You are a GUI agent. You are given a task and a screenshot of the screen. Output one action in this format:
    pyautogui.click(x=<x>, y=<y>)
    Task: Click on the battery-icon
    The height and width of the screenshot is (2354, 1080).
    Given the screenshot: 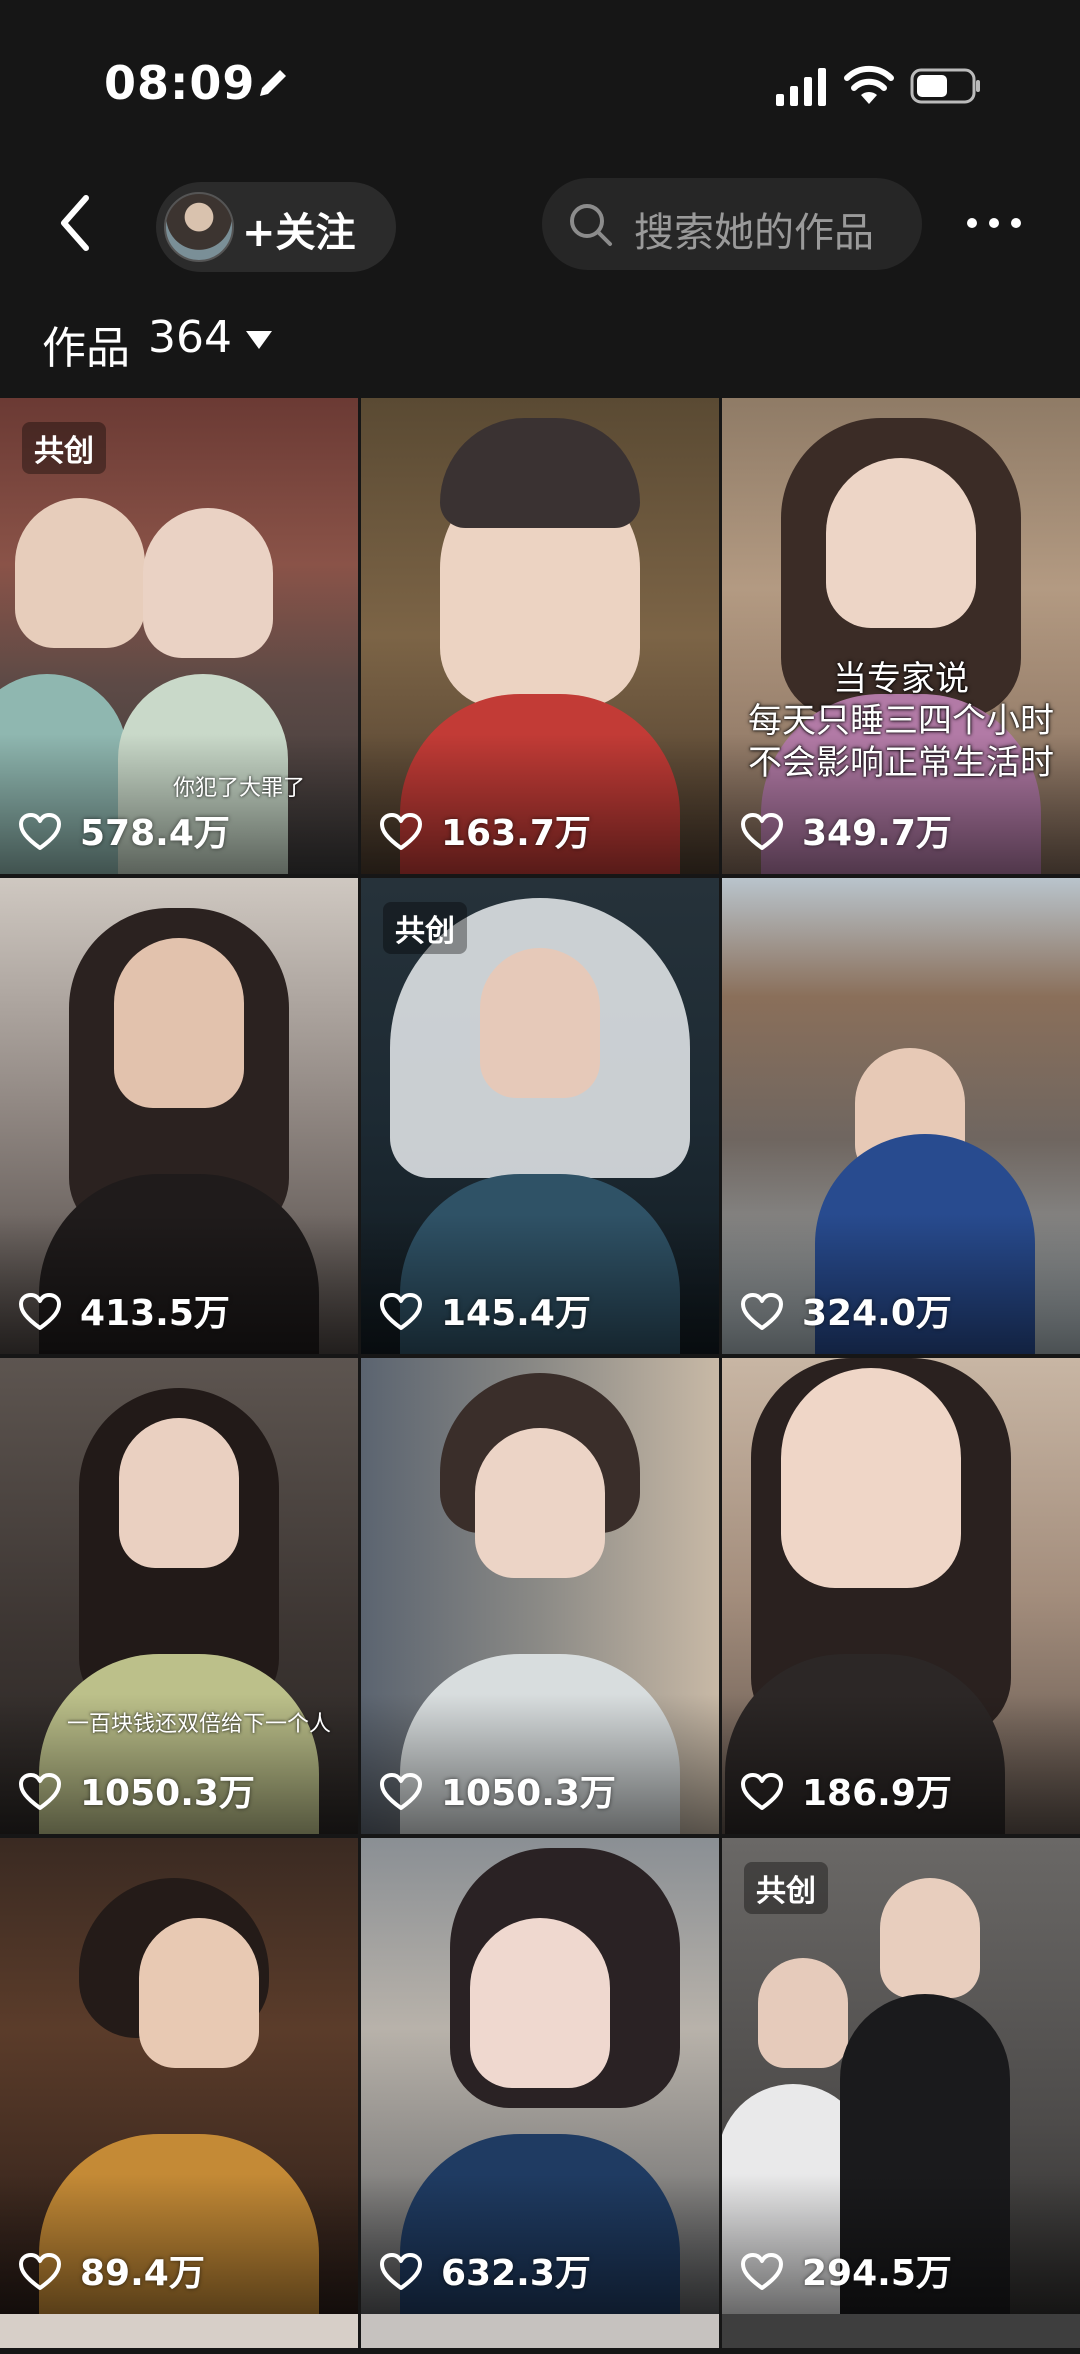 What is the action you would take?
    pyautogui.click(x=945, y=86)
    